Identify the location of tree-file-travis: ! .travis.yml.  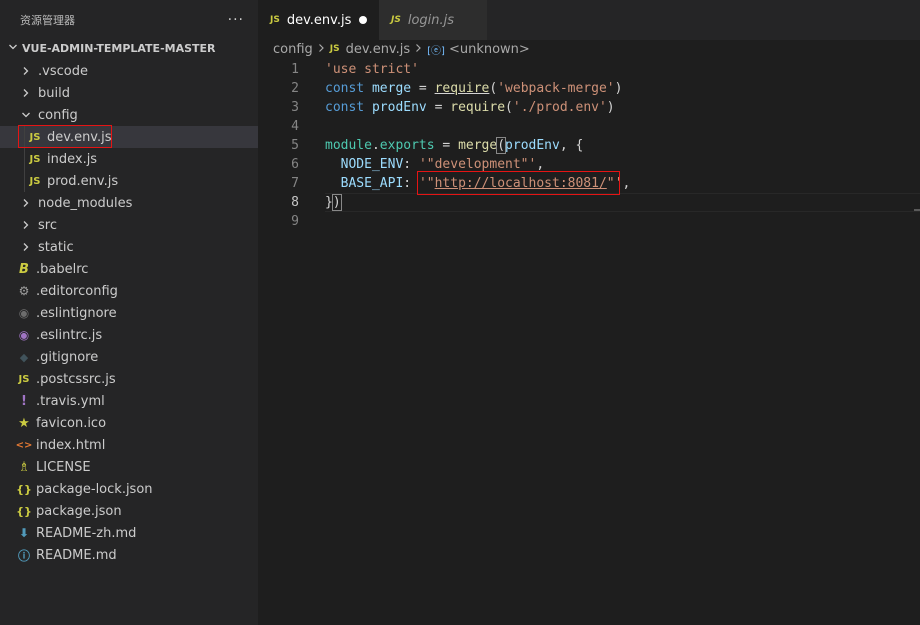
(129, 401).